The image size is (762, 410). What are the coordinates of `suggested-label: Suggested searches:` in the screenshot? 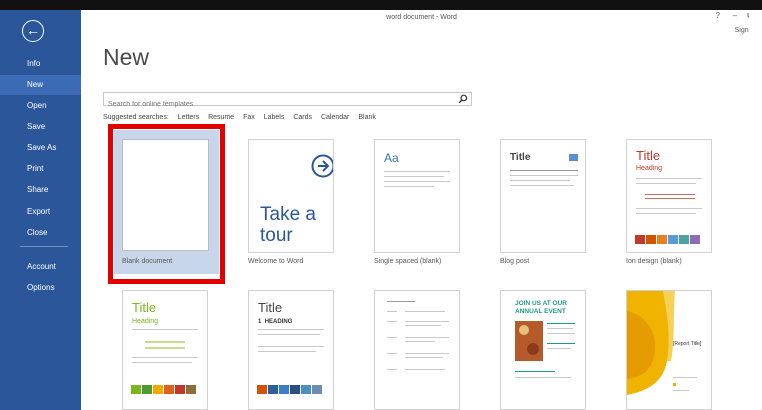 It's located at (136, 117).